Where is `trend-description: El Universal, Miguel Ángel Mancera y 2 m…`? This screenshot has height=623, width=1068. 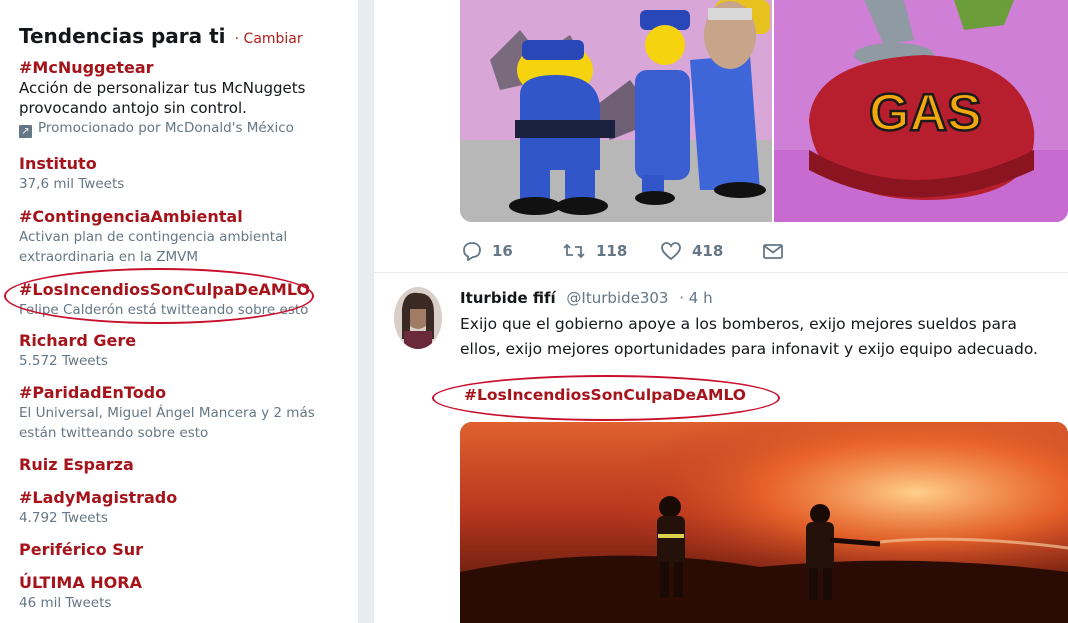
trend-description: El Universal, Miguel Ángel Mancera y 2 m… is located at coordinates (167, 423).